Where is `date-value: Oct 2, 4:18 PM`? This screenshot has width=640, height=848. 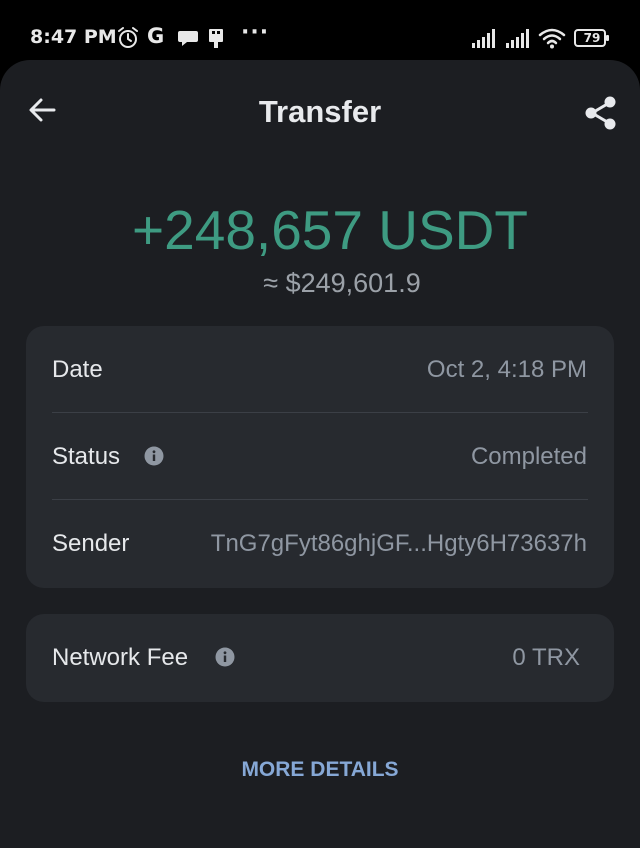
date-value: Oct 2, 4:18 PM is located at coordinates (506, 369).